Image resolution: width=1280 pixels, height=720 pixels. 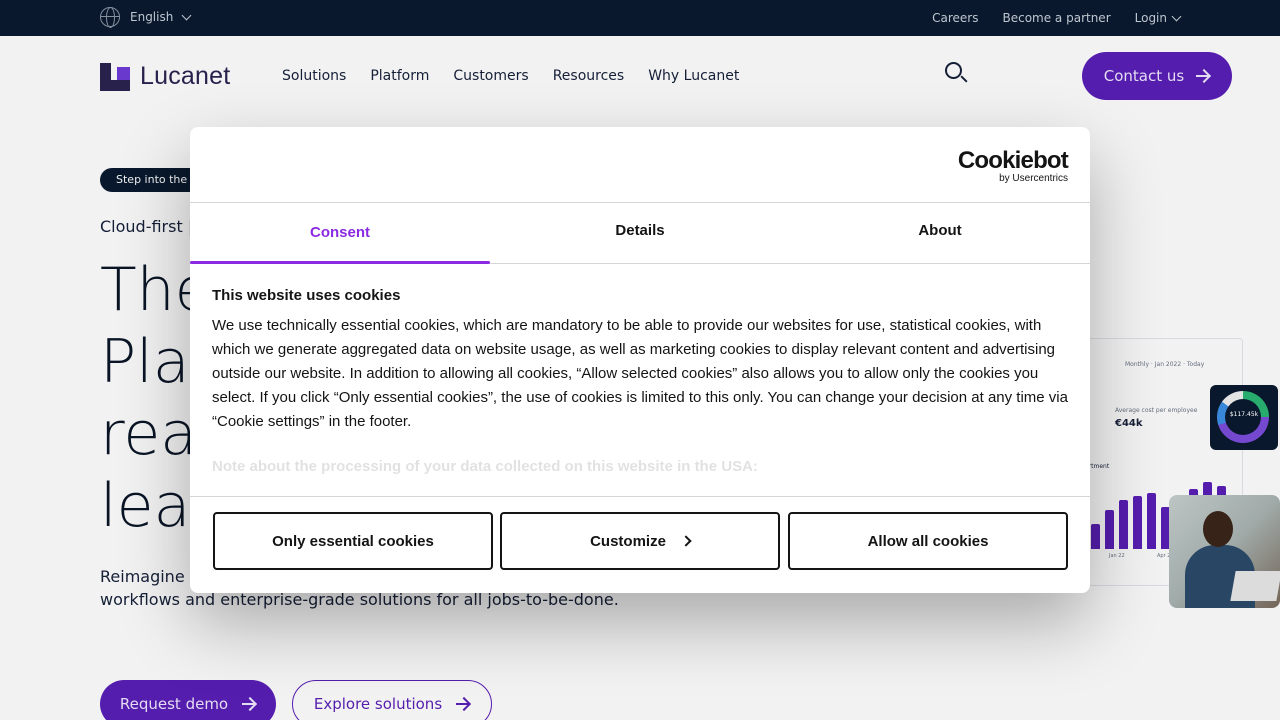 I want to click on consent-tabs: Consent Details About, so click(x=640, y=233).